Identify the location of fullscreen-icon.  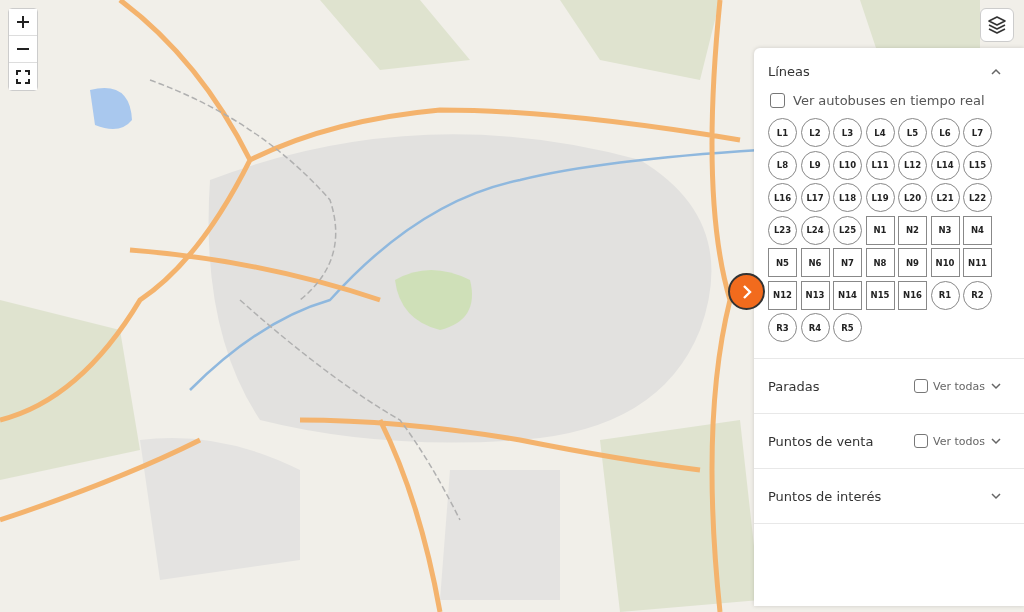
(23, 76).